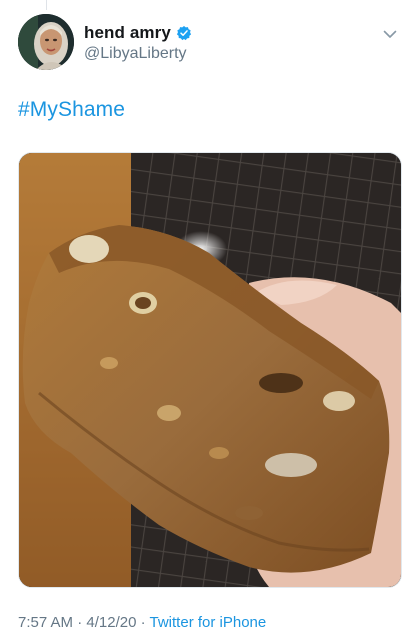  What do you see at coordinates (111, 622) in the screenshot?
I see `tweet-date: 4/12/20` at bounding box center [111, 622].